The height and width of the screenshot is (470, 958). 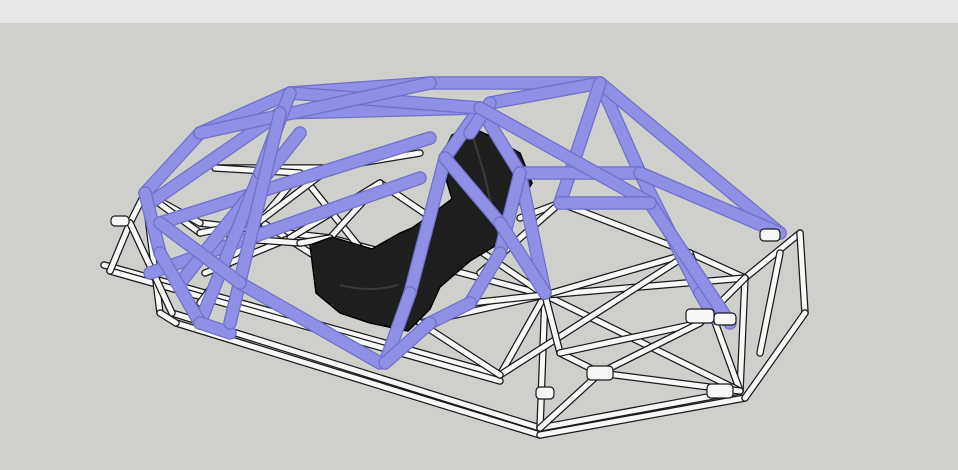 I want to click on toolbar-strip, so click(x=479, y=12).